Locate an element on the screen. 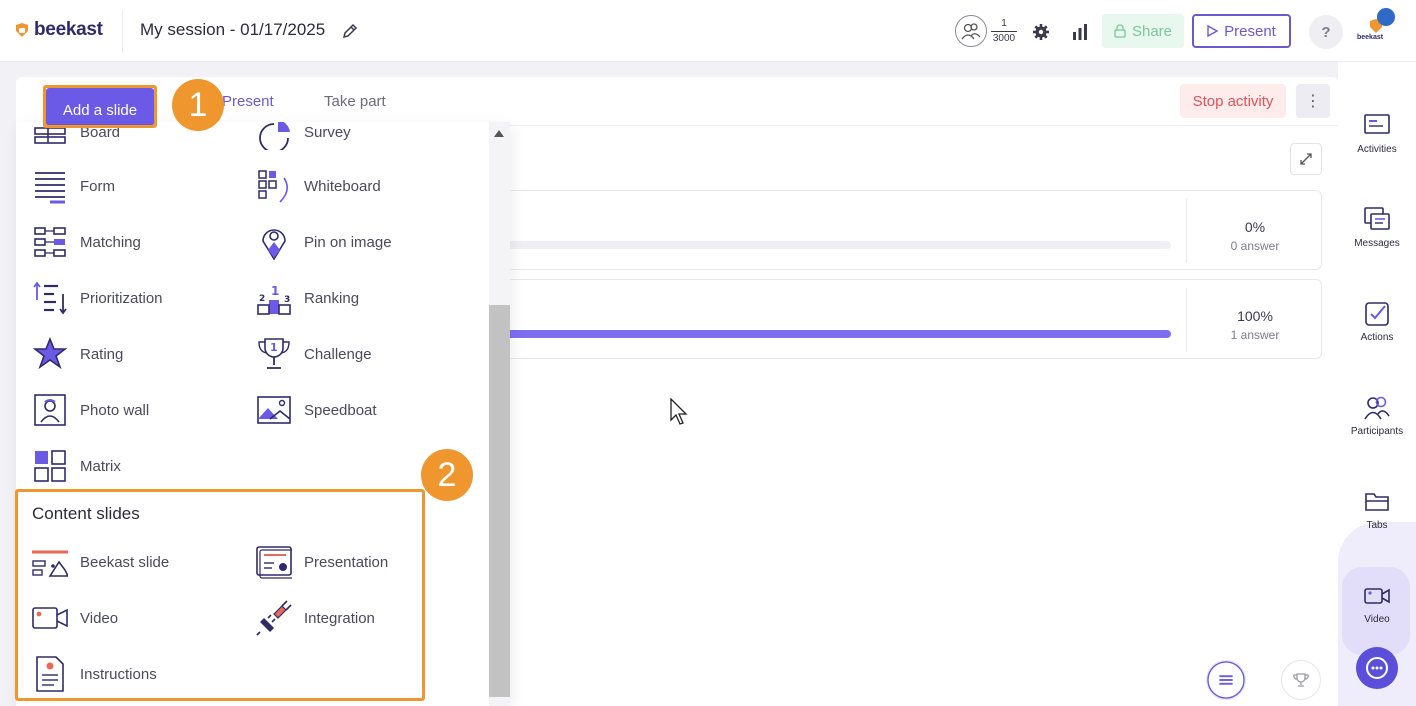 The width and height of the screenshot is (1416, 706). list-view-button is located at coordinates (1226, 680).